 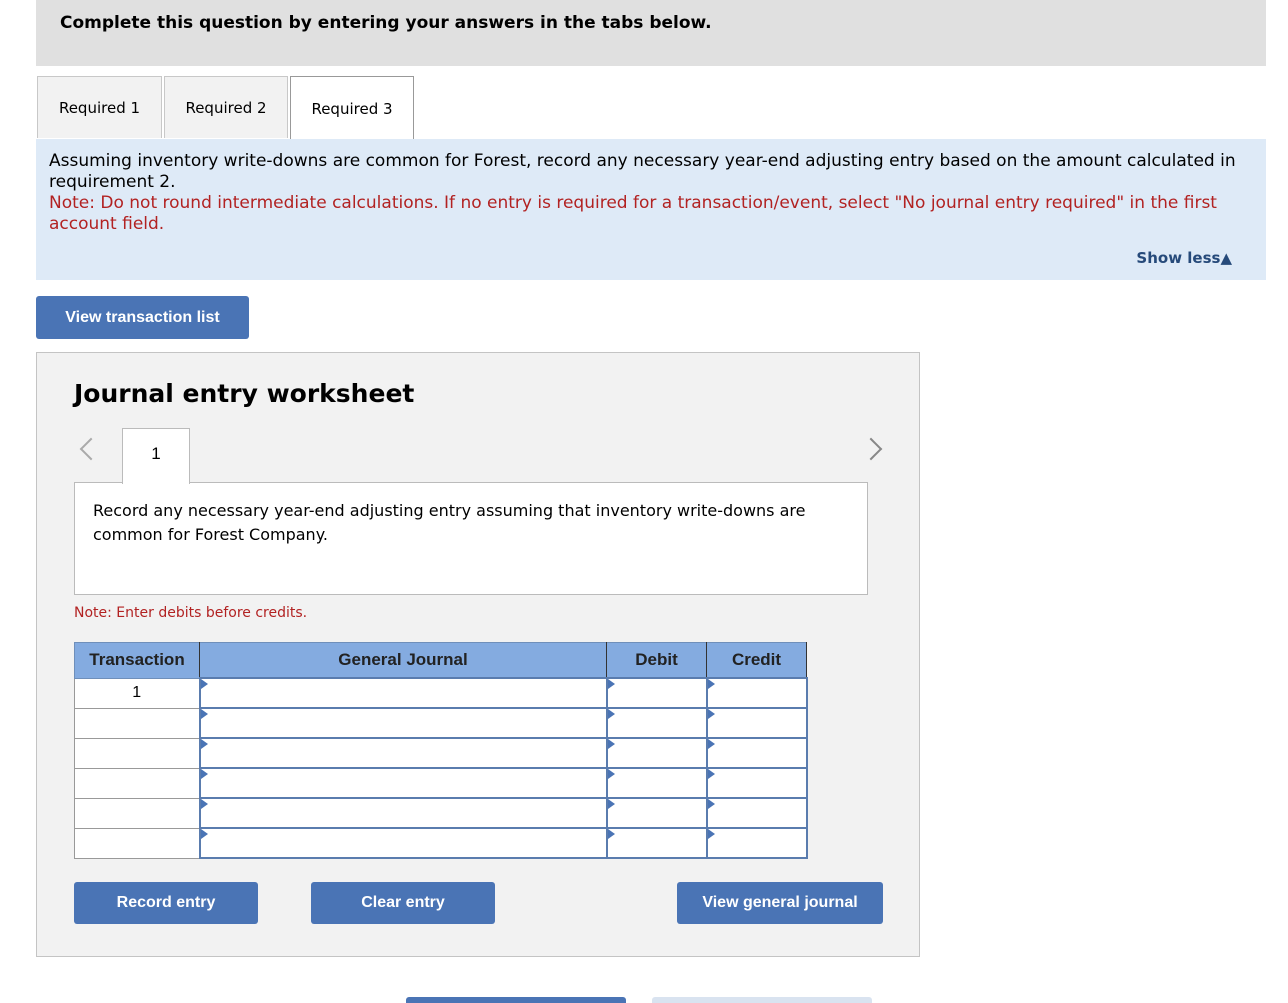 What do you see at coordinates (142, 317) in the screenshot?
I see `view-transaction-list-button: View transaction list` at bounding box center [142, 317].